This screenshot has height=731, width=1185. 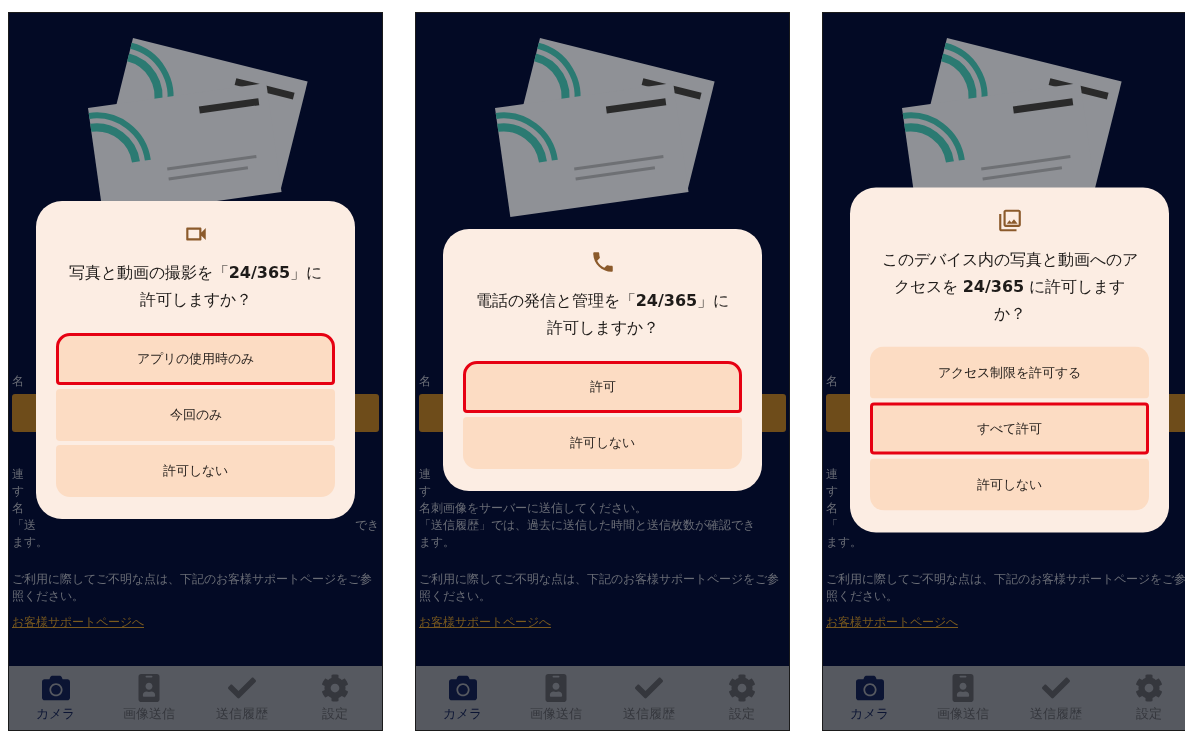 What do you see at coordinates (1009, 286) in the screenshot?
I see `dialog-title: このデバイス内の写真と動画へのアクセスを 24/365 に許可しますか？` at bounding box center [1009, 286].